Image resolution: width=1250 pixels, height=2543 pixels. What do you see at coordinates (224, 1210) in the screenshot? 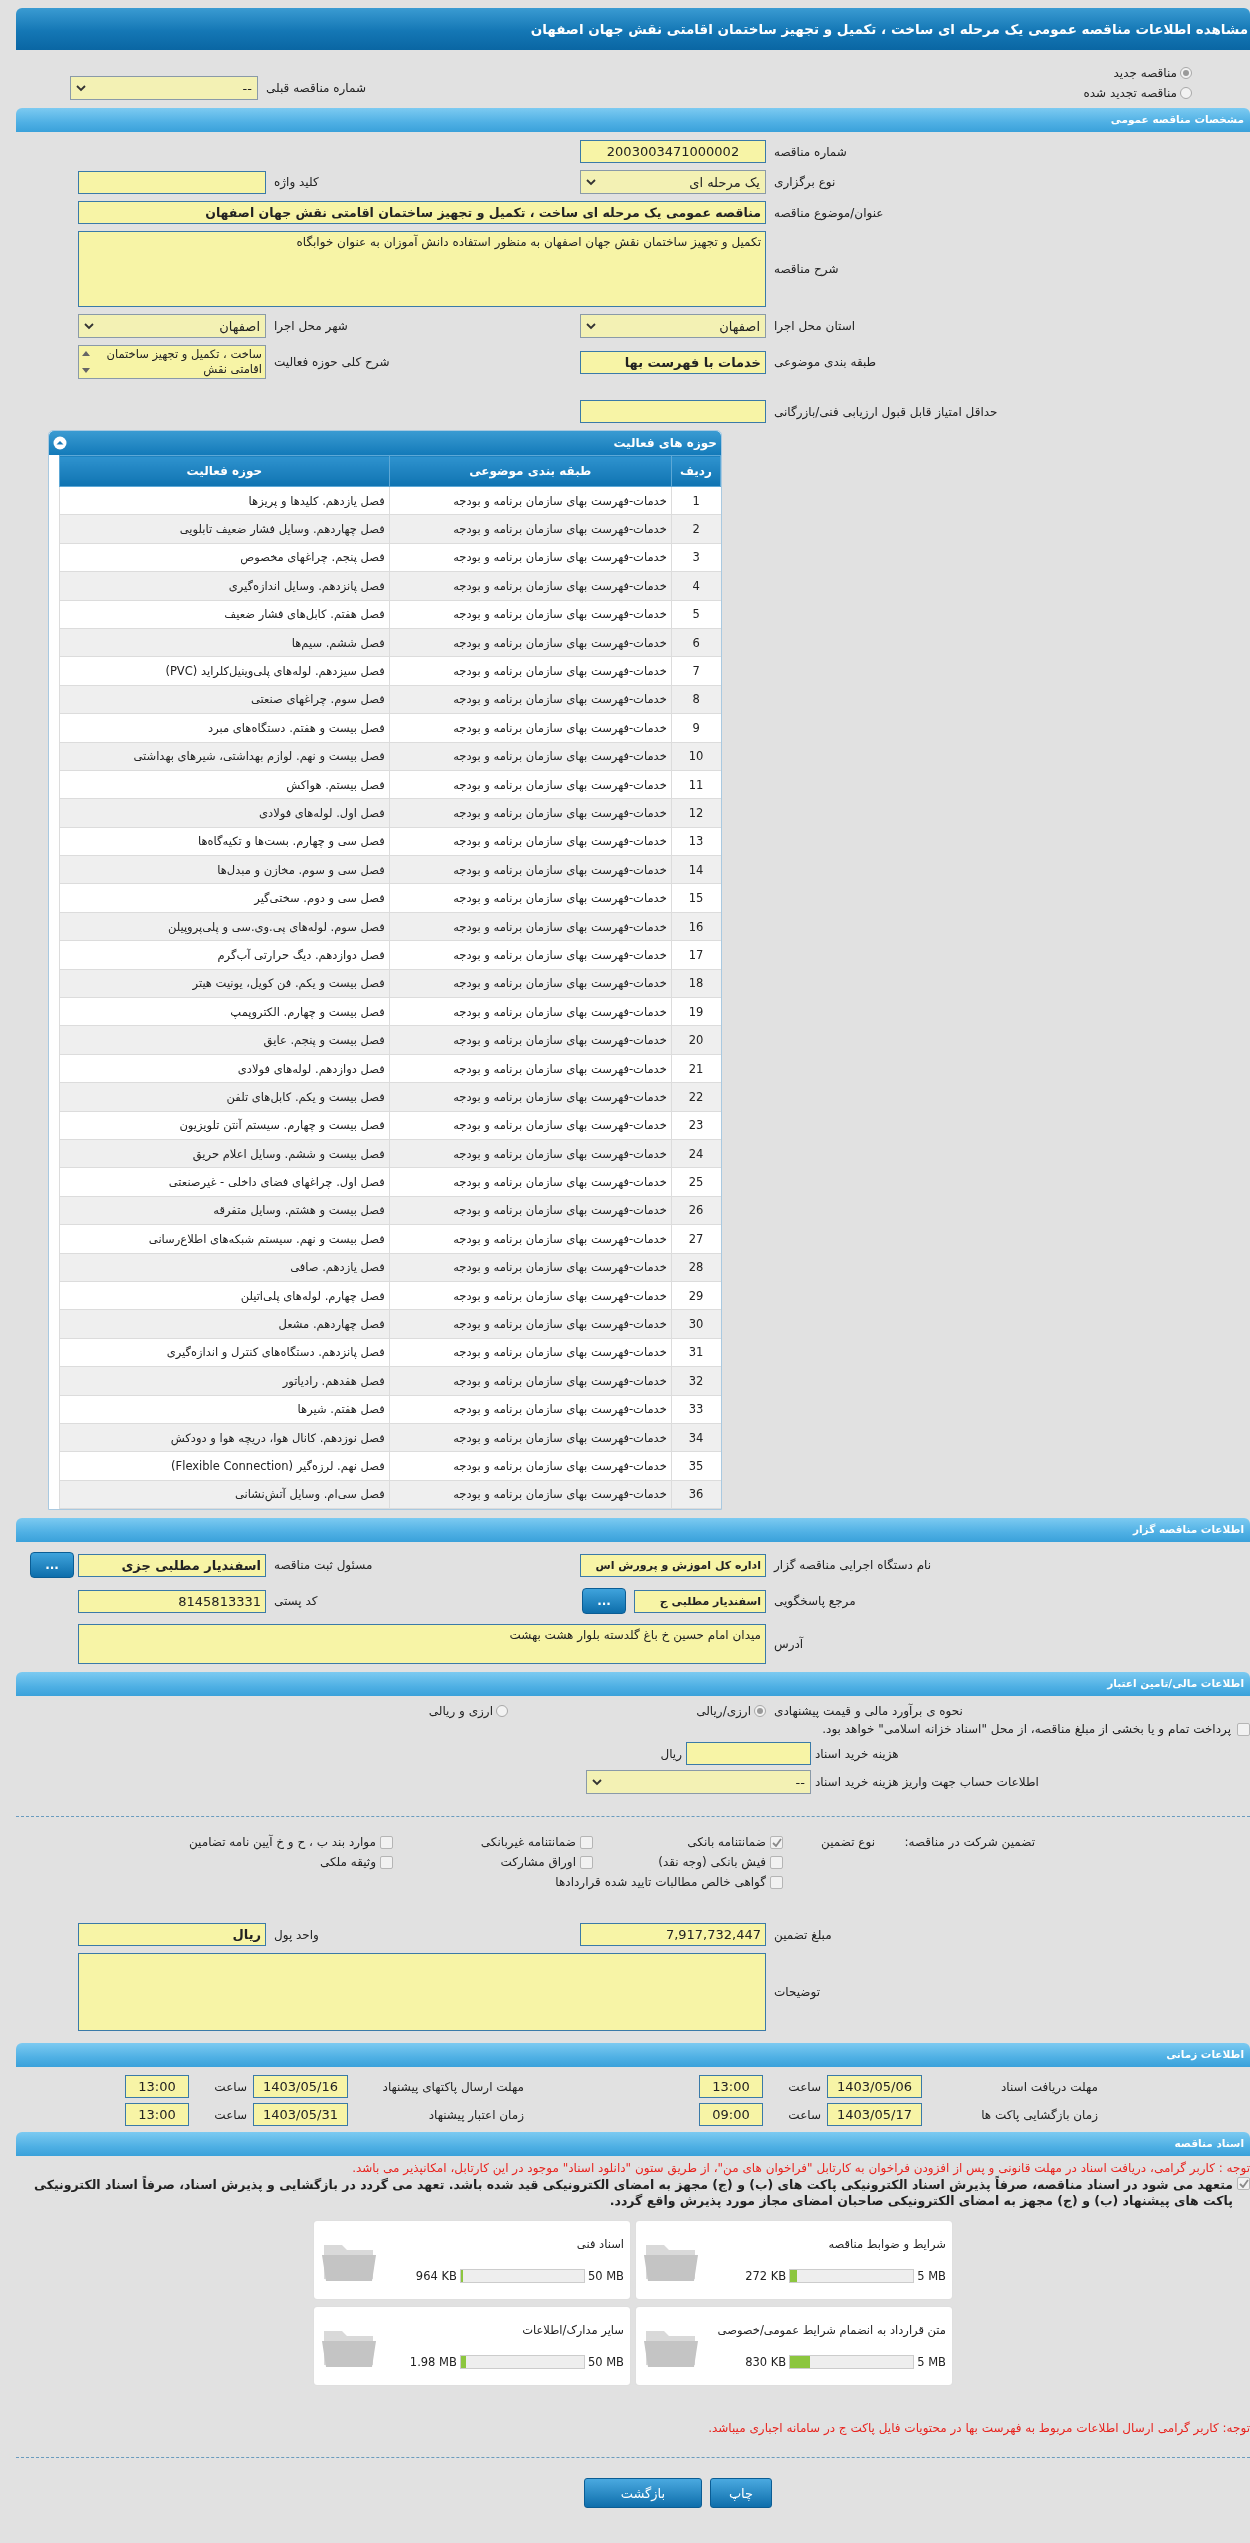
I see `table-cell: فصل بیست و هشتم. وسایل متفرقه` at bounding box center [224, 1210].